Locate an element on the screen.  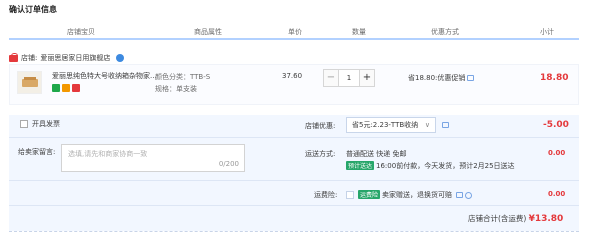
chevron-down-icon: ∨ is located at coordinates (427, 125).